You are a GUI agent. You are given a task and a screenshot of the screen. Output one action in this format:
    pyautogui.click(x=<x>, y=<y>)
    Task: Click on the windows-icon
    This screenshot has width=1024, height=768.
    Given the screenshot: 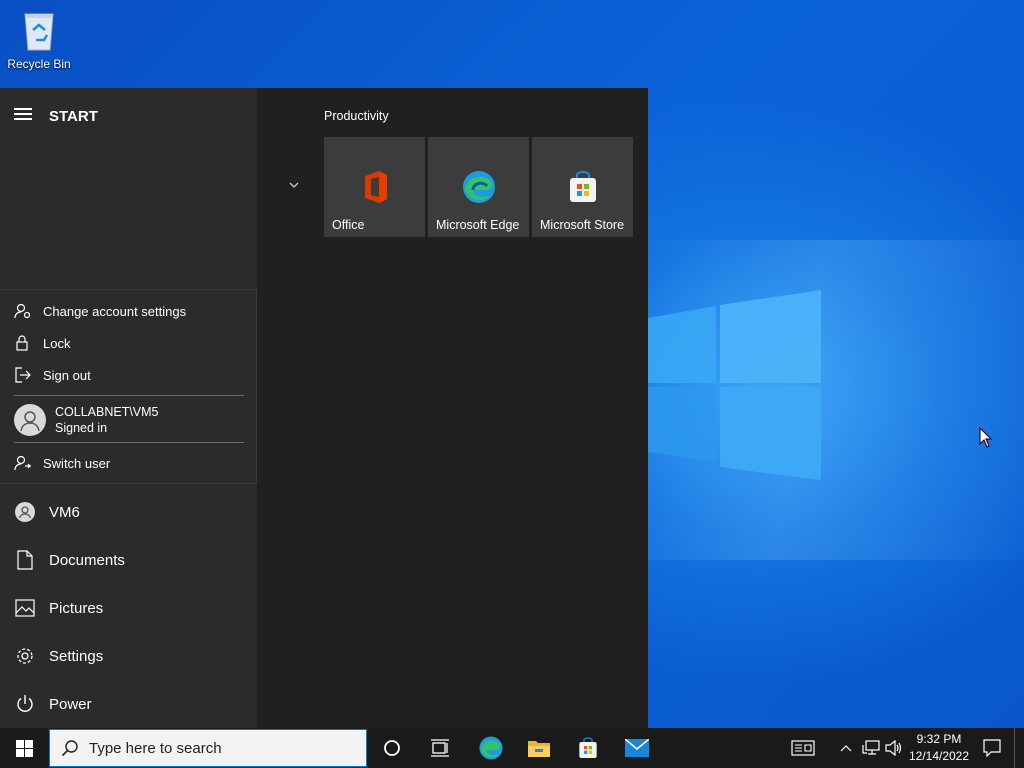 What is the action you would take?
    pyautogui.click(x=24, y=748)
    